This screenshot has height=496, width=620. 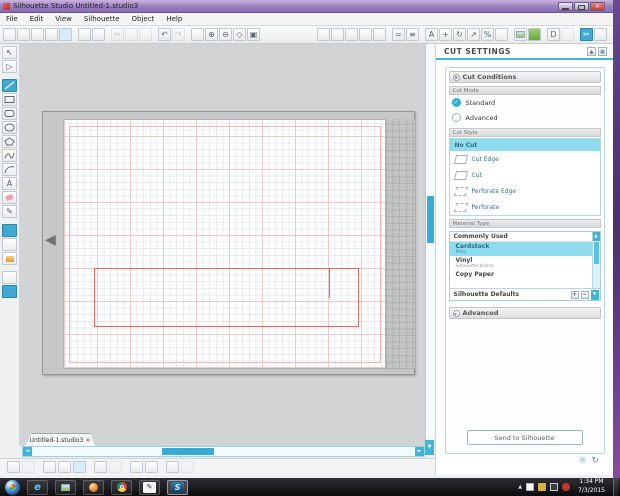 What do you see at coordinates (595, 461) in the screenshot?
I see `sync-icon: ↻` at bounding box center [595, 461].